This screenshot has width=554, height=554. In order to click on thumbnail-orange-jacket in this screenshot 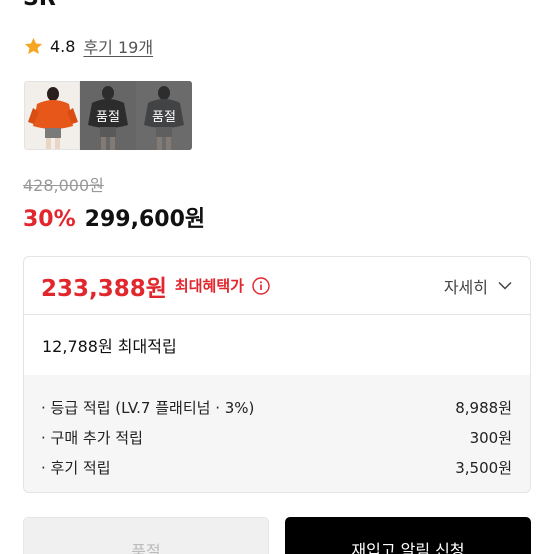, I will do `click(52, 115)`.